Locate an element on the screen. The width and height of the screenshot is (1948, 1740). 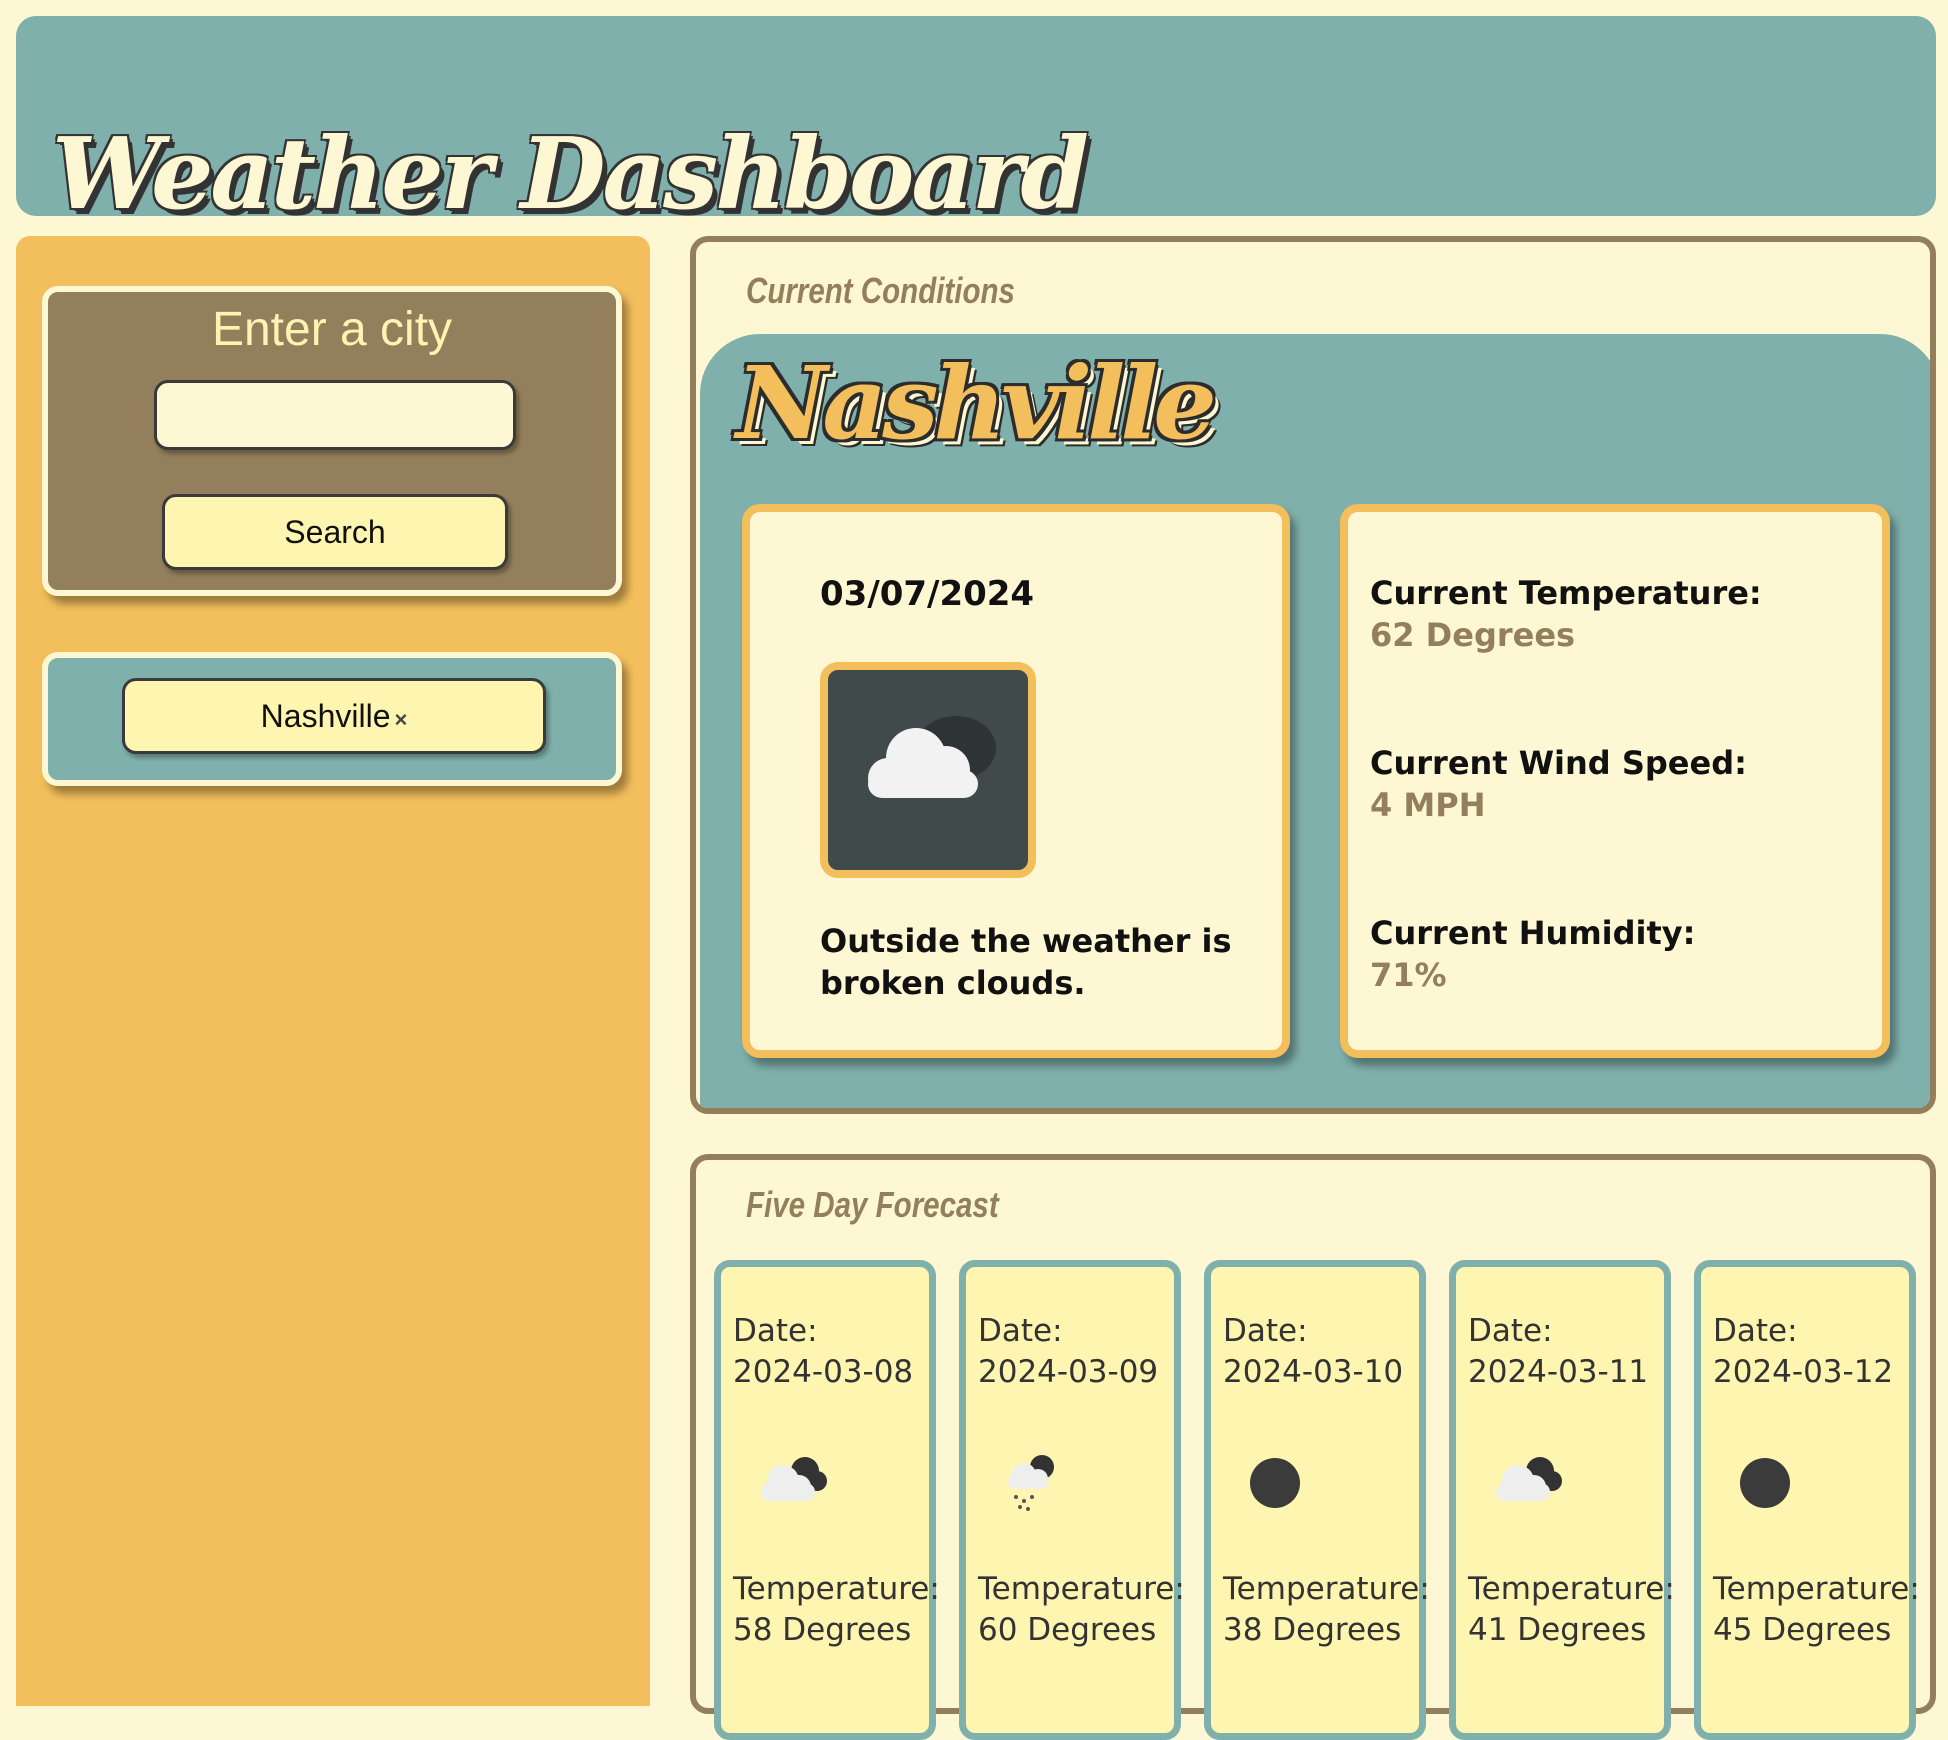
humidity-value: 71% is located at coordinates (1408, 975).